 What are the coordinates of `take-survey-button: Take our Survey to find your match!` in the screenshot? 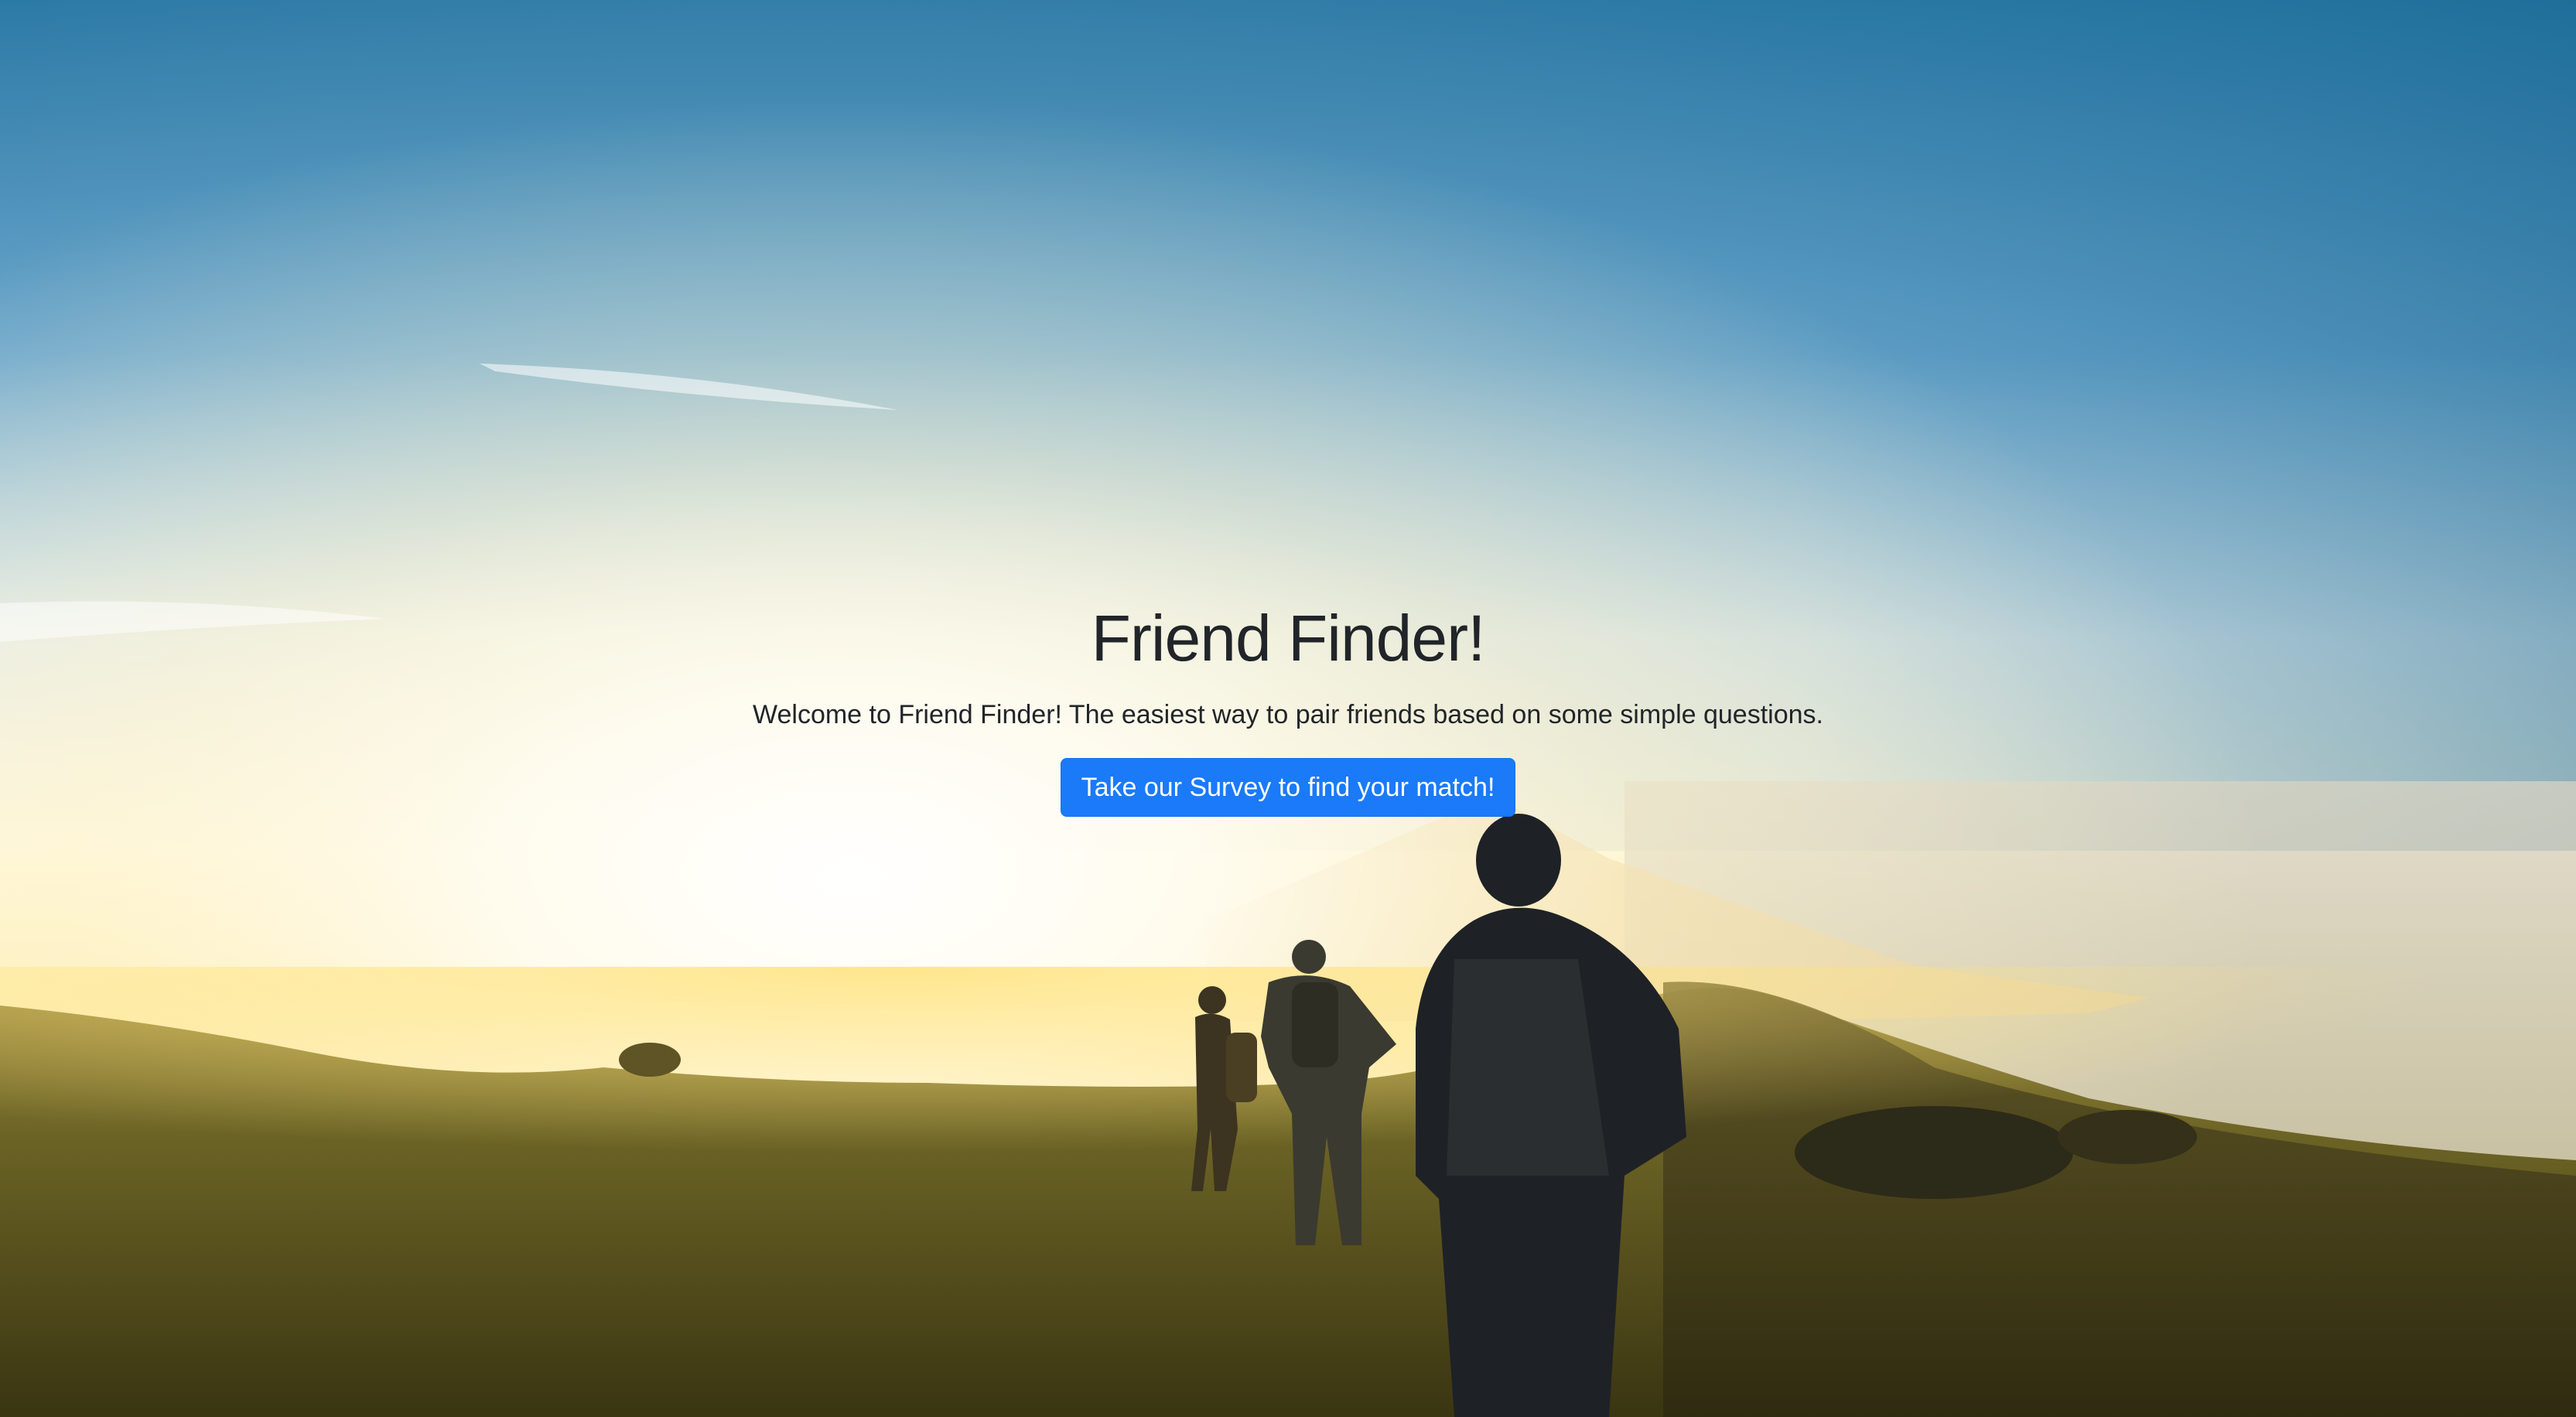 It's located at (1288, 787).